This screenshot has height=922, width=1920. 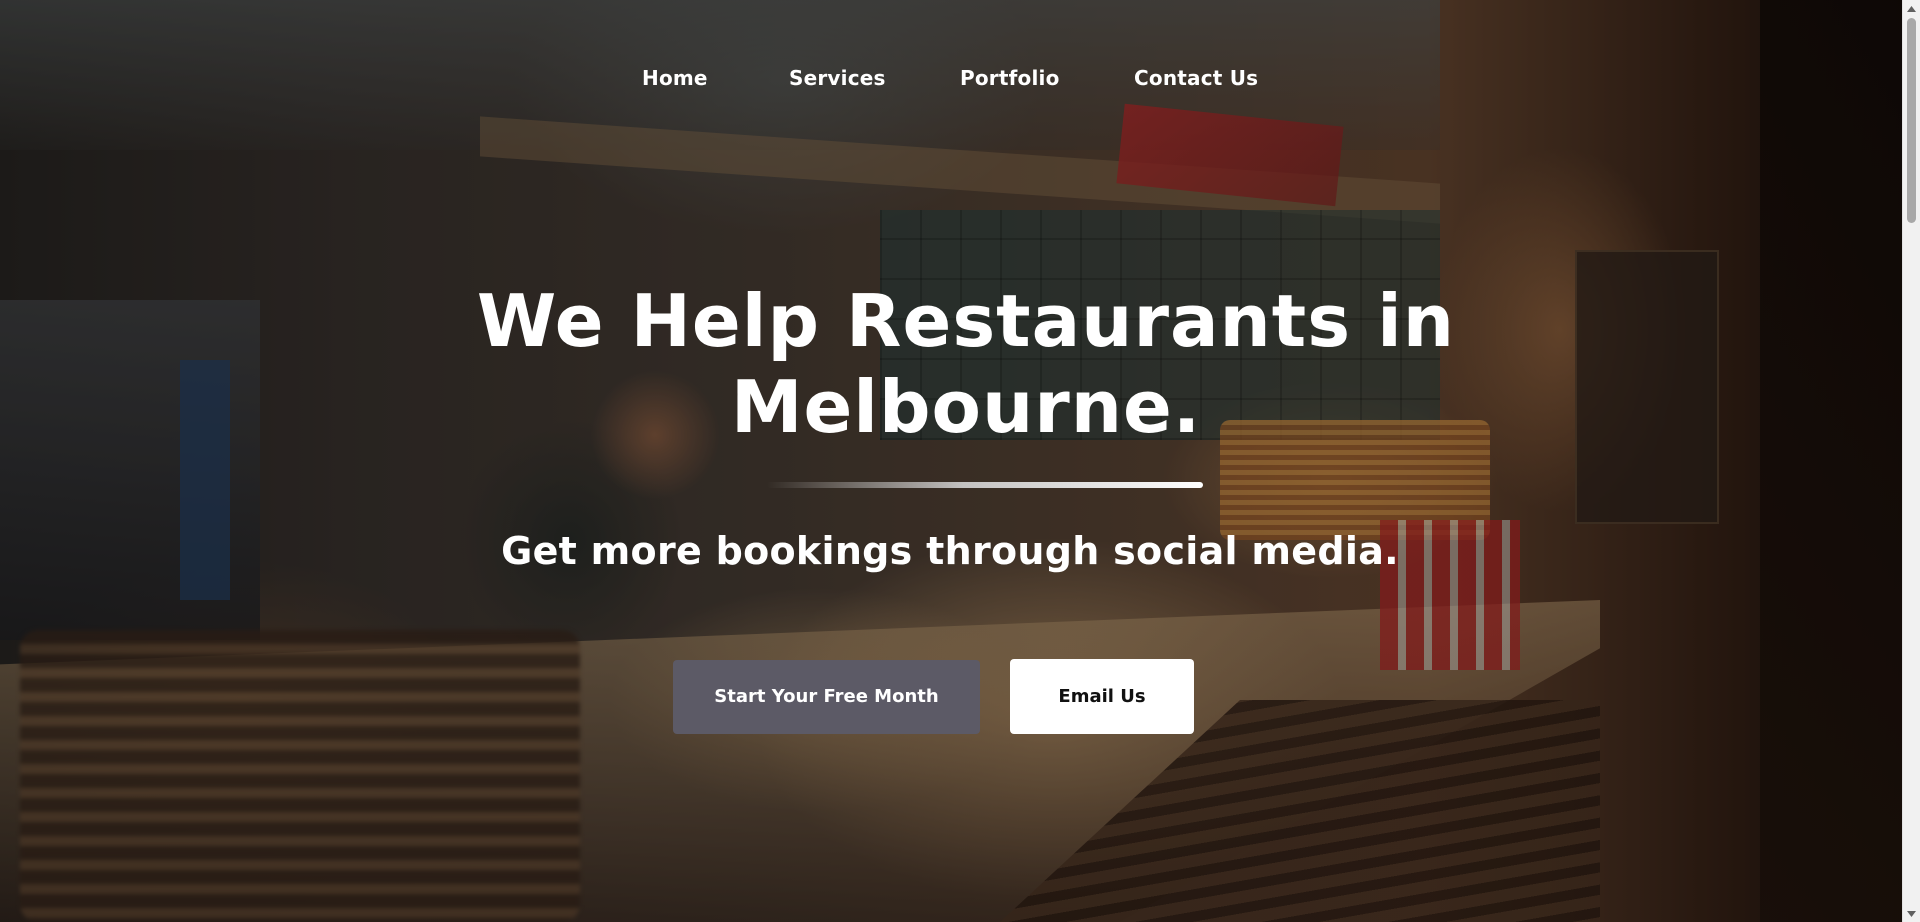 What do you see at coordinates (1911, 120) in the screenshot?
I see `scrollbar-thumb` at bounding box center [1911, 120].